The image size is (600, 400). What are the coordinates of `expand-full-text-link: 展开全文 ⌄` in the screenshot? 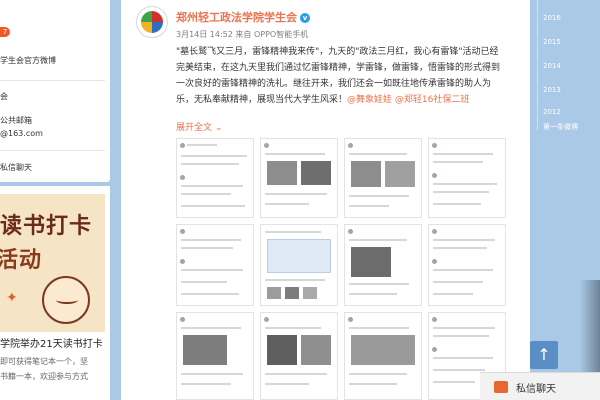 It's located at (199, 126).